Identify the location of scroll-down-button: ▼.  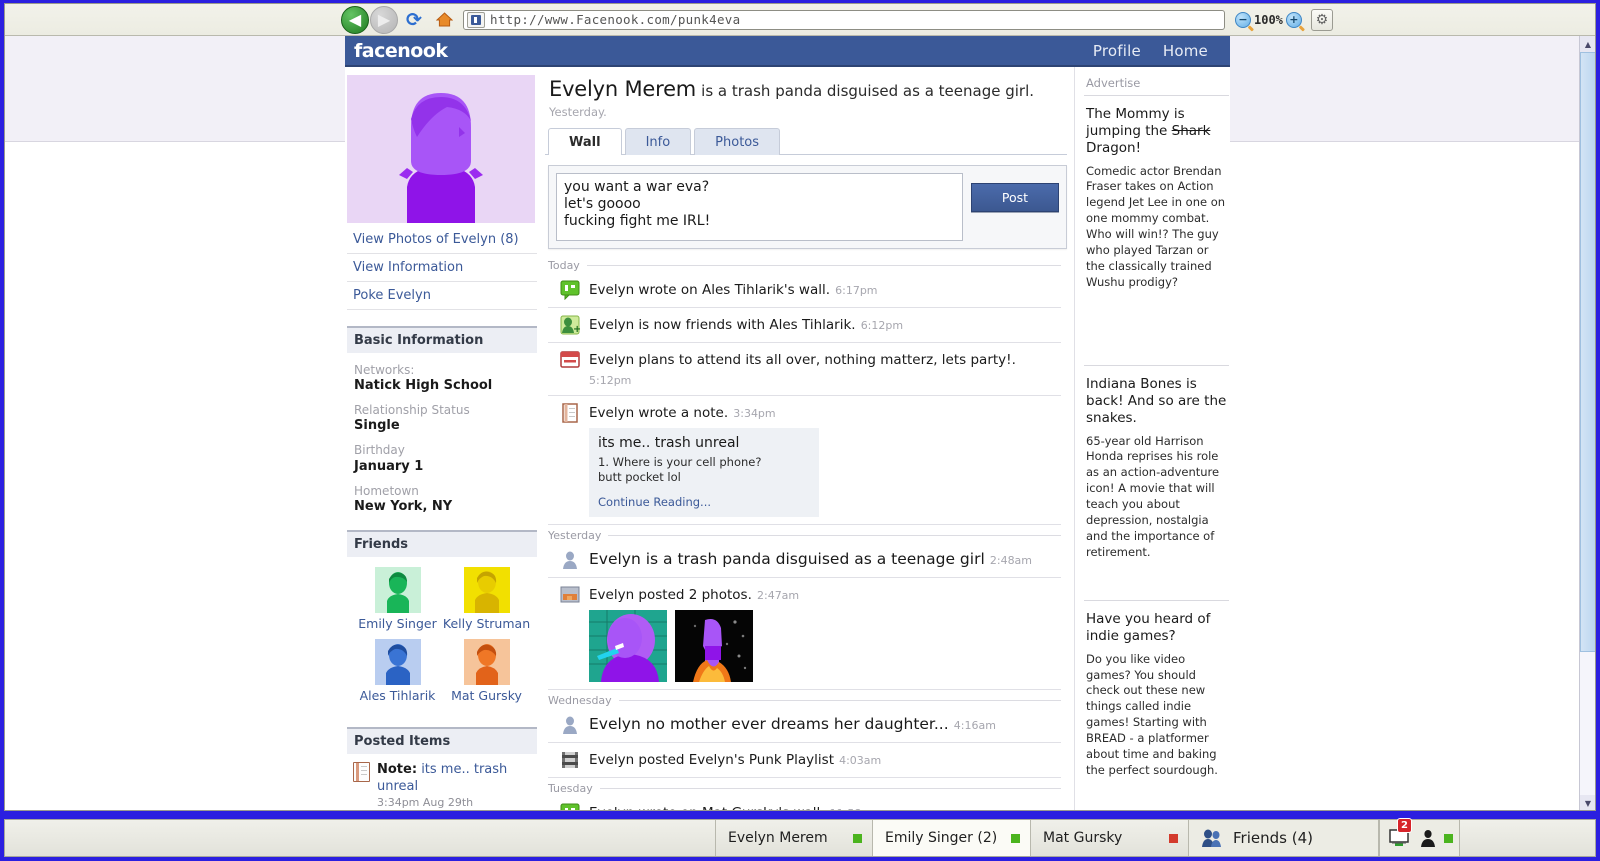
(1587, 802).